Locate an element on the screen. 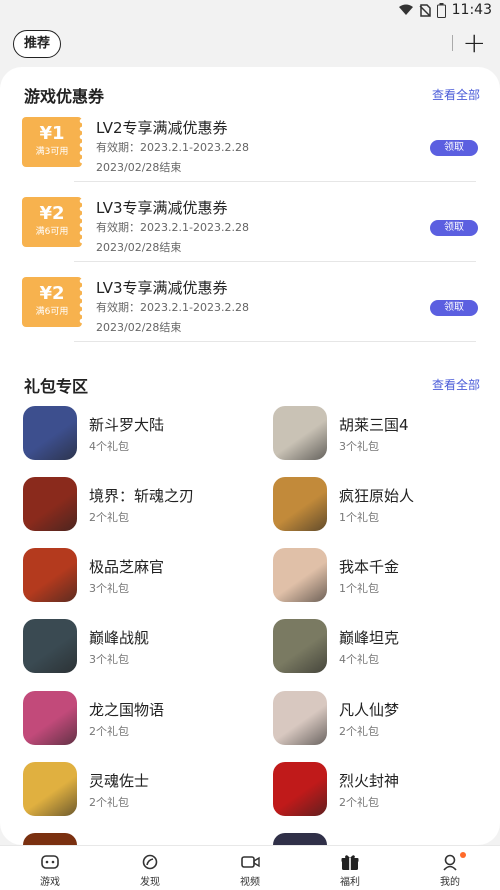 The image size is (500, 890). add-area: + is located at coordinates (468, 43).